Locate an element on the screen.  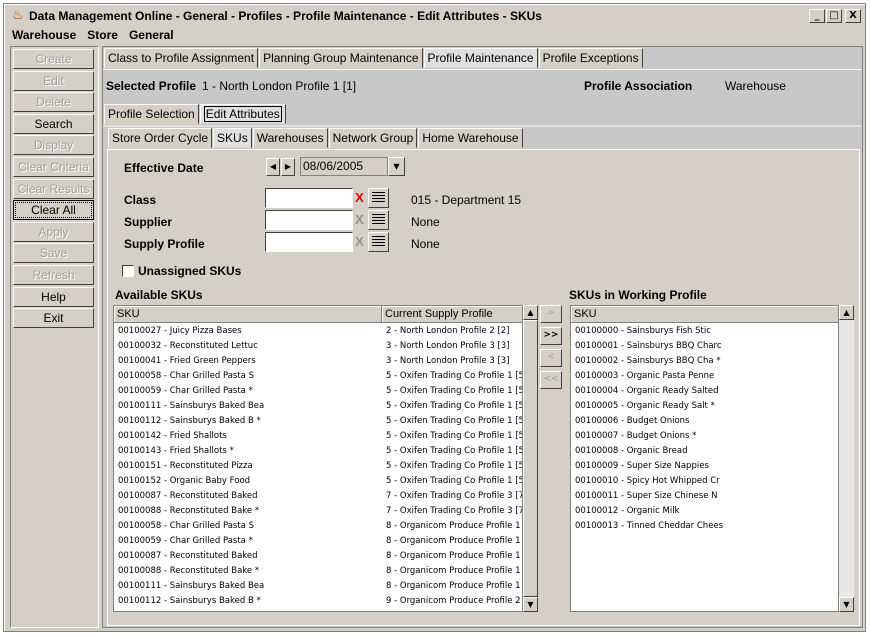
apply-button: Apply is located at coordinates (53, 231).